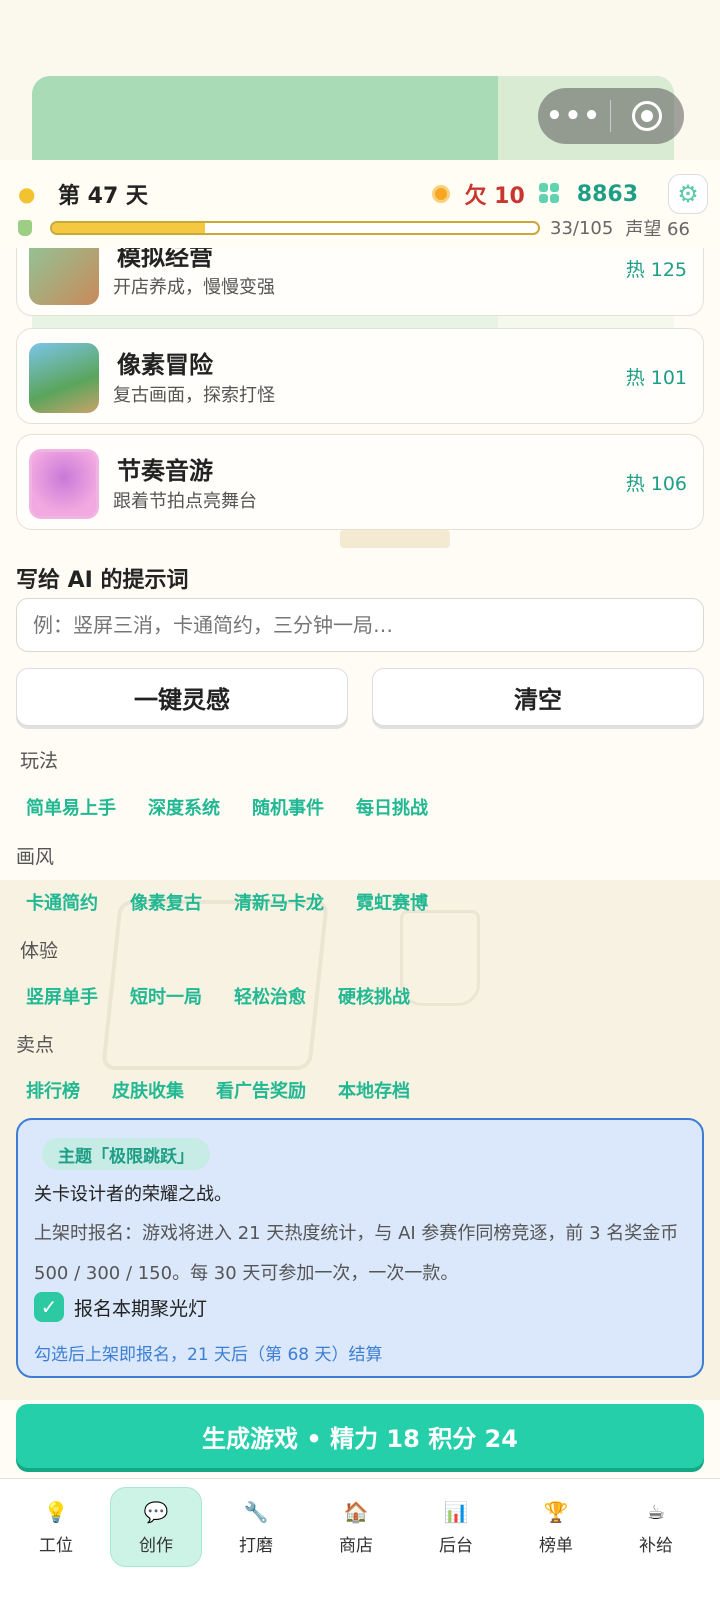 This screenshot has width=720, height=1600. What do you see at coordinates (184, 807) in the screenshot?
I see `tag-chip: 深度系统` at bounding box center [184, 807].